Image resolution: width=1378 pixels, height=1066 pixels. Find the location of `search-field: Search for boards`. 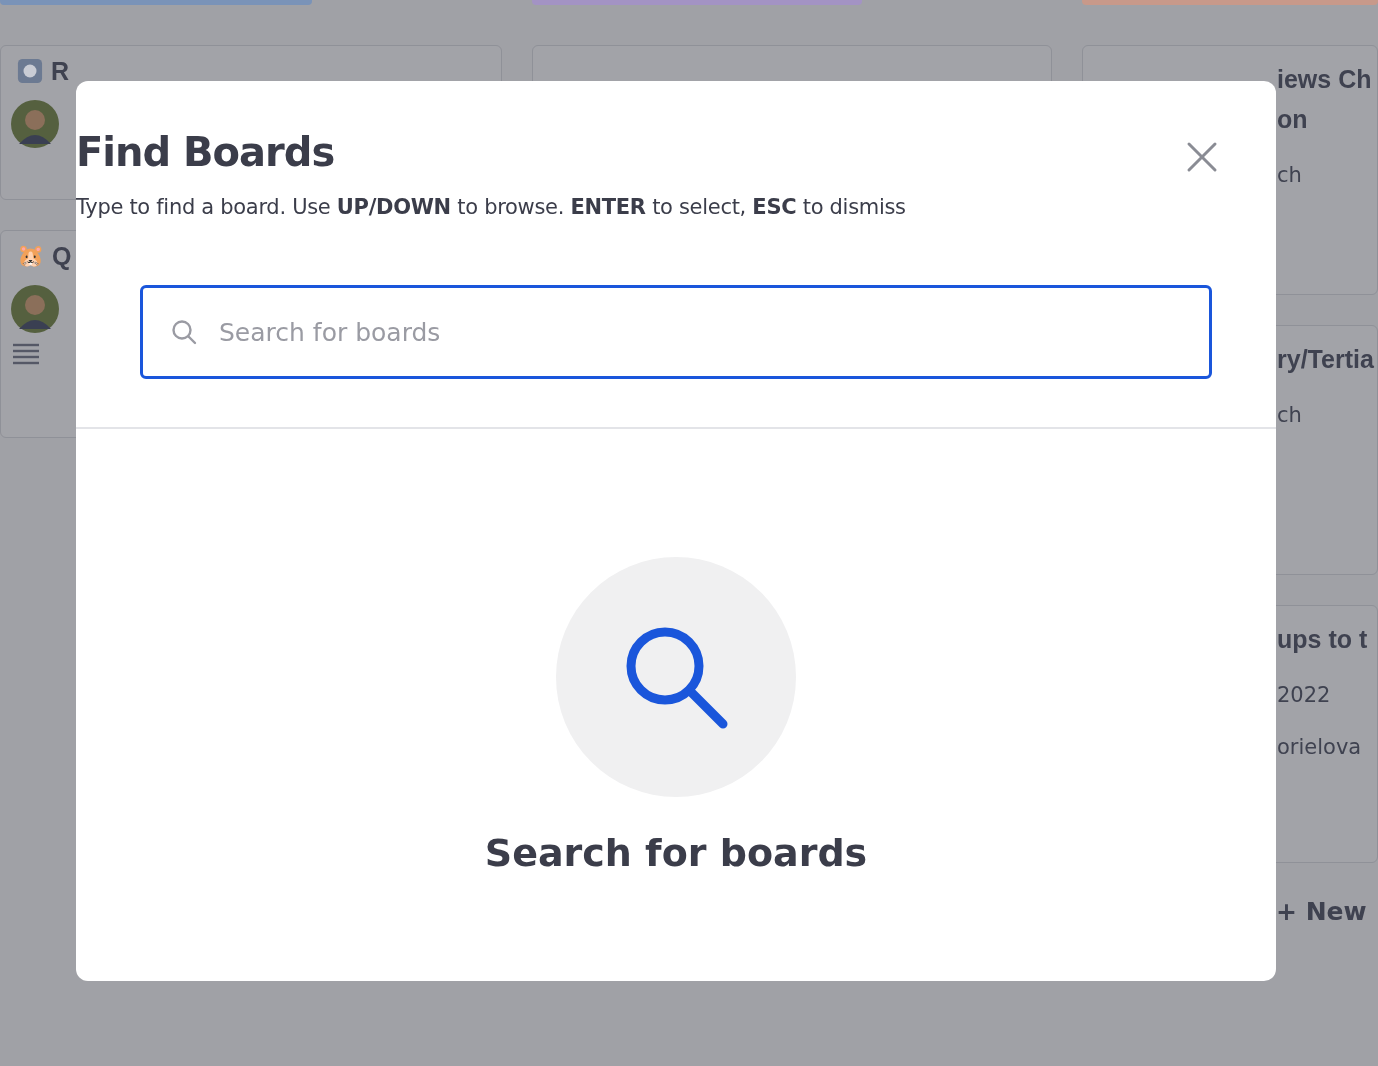

search-field: Search for boards is located at coordinates (676, 332).